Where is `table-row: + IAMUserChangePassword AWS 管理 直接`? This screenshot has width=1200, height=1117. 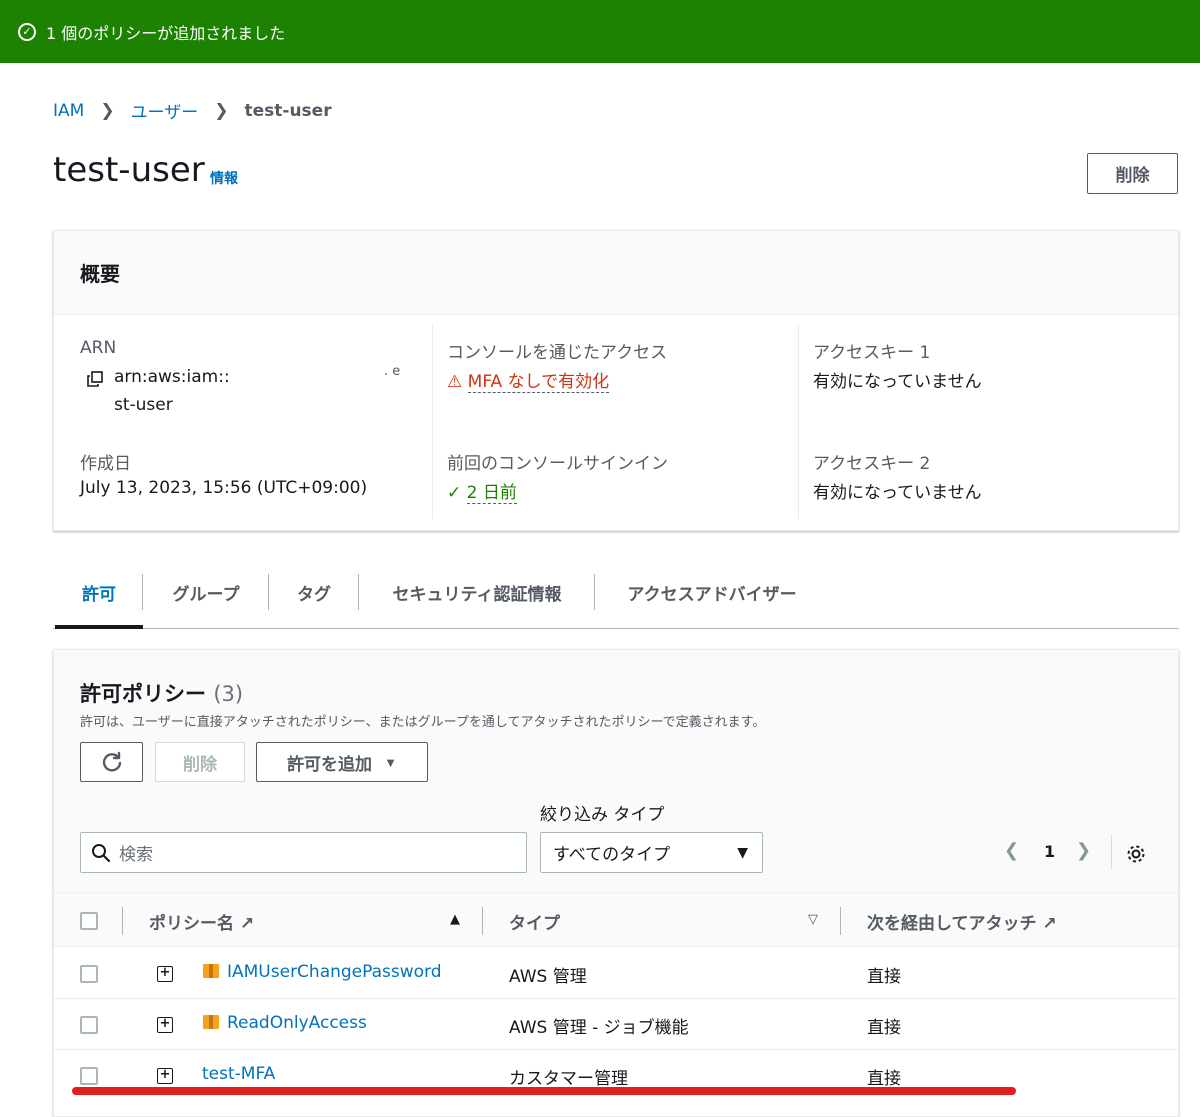 table-row: + IAMUserChangePassword AWS 管理 直接 is located at coordinates (616, 973).